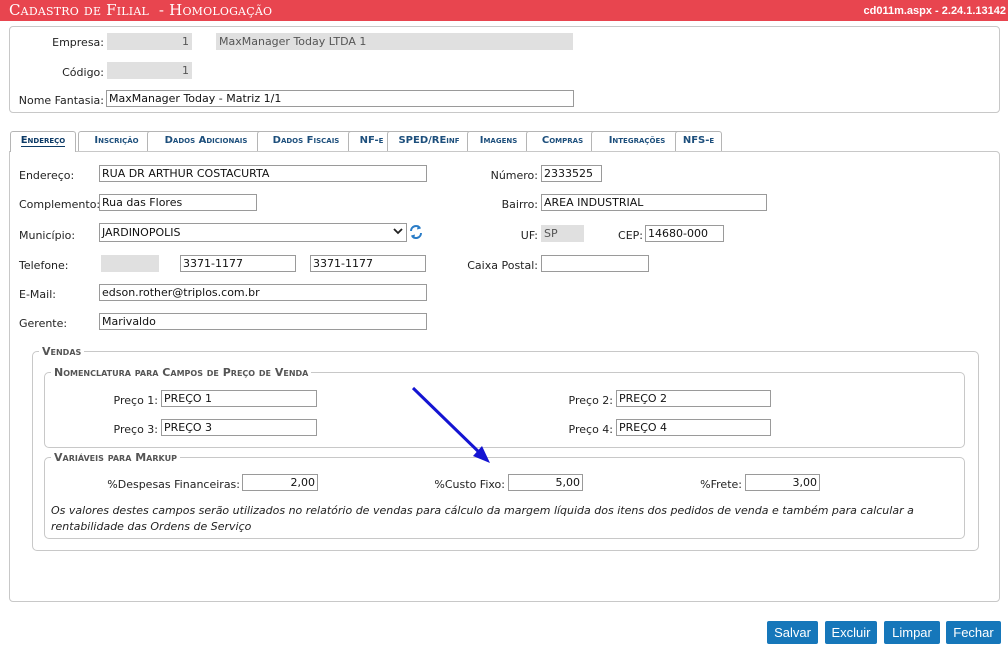 The image size is (1008, 649). I want to click on bairro-input: AREA INDUSTRIAL, so click(654, 202).